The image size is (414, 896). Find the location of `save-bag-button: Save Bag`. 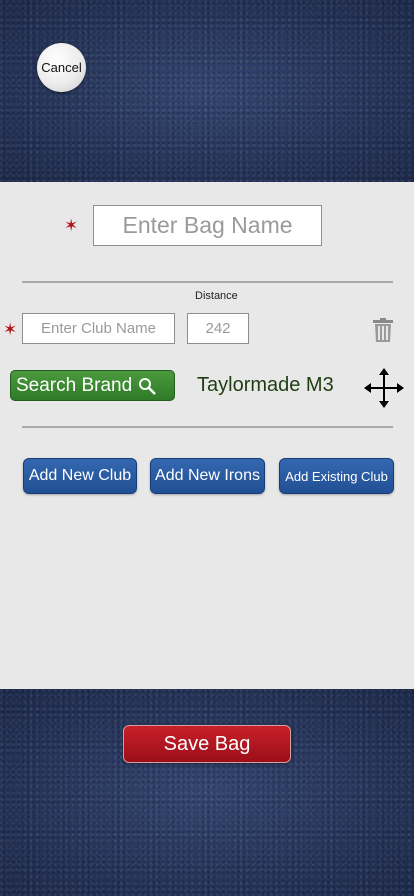

save-bag-button: Save Bag is located at coordinates (207, 744).